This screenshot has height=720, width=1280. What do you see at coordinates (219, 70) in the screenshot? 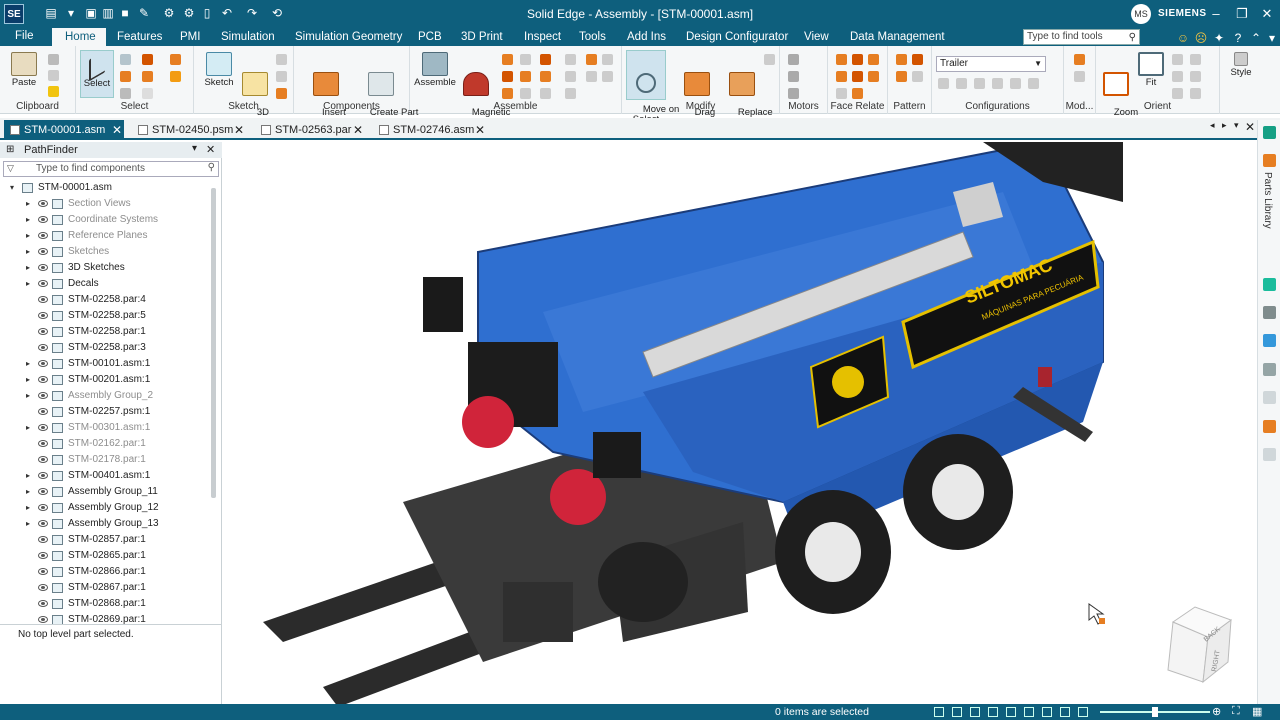
I see `sketch-button: Sketch` at bounding box center [219, 70].